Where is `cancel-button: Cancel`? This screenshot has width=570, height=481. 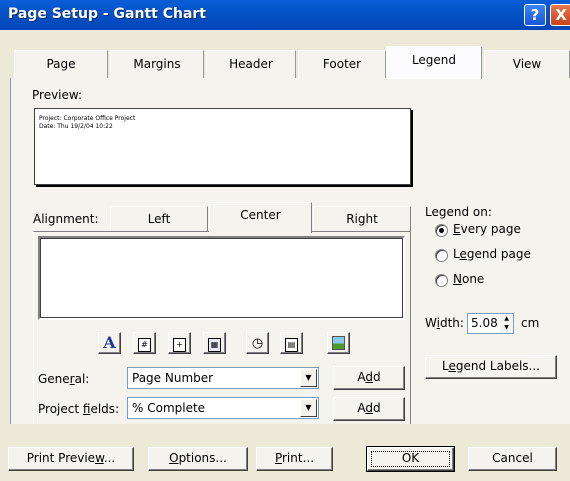
cancel-button: Cancel is located at coordinates (512, 459).